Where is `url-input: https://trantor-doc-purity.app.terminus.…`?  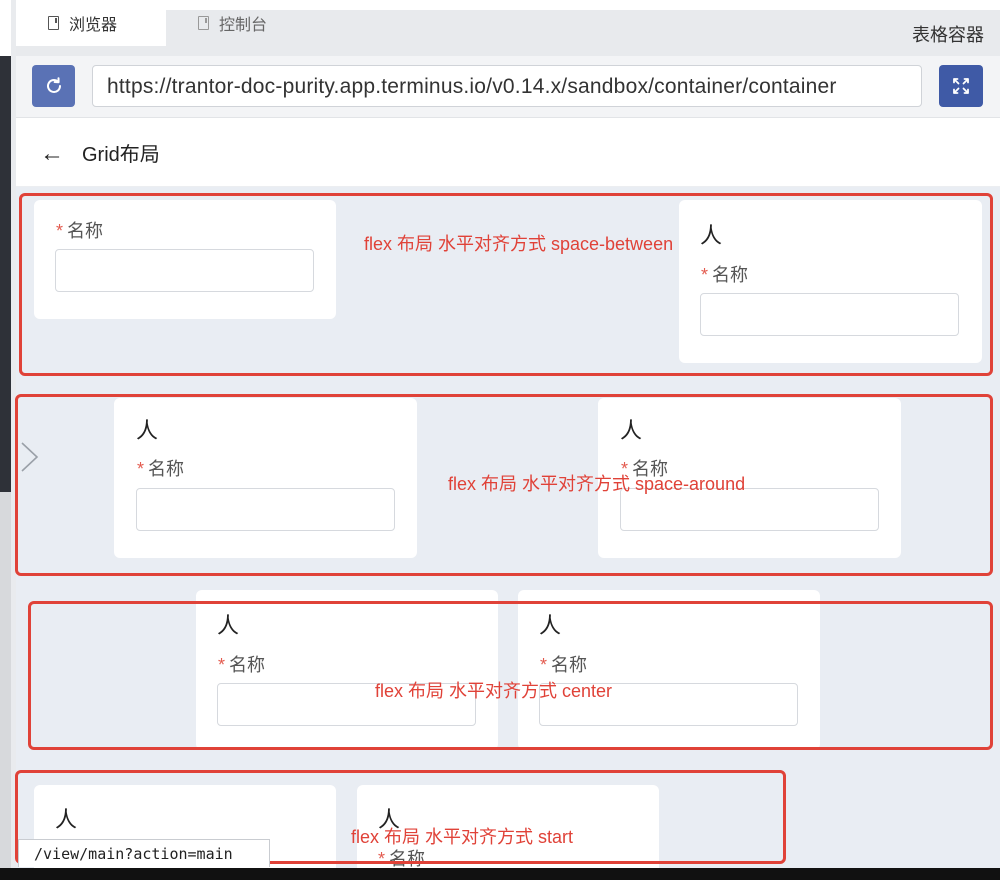
url-input: https://trantor-doc-purity.app.terminus.… is located at coordinates (507, 86).